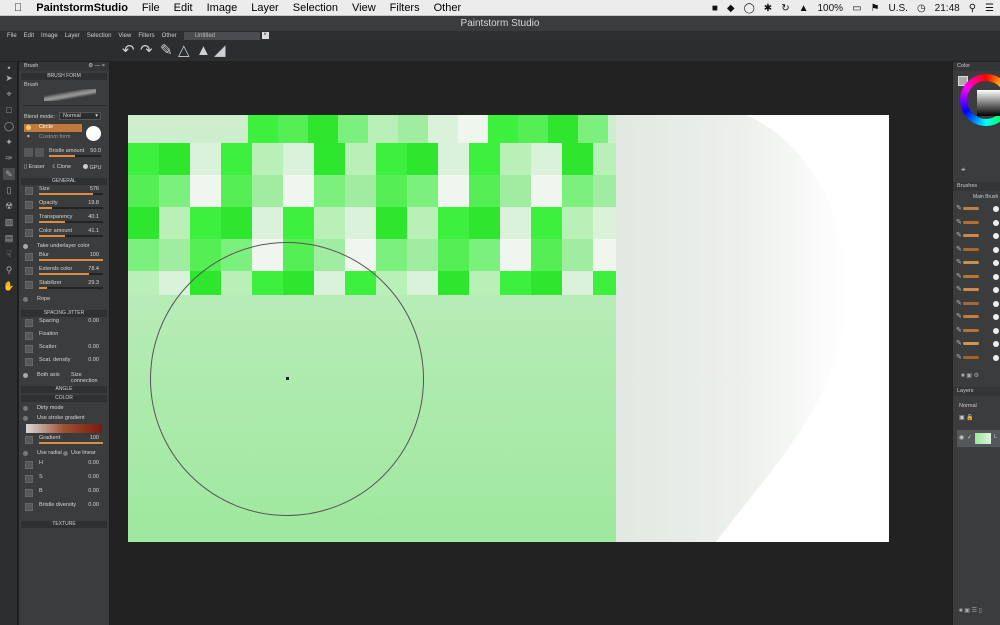 This screenshot has height=625, width=1000. Describe the element at coordinates (146, 36) in the screenshot. I see `appmenu-filters: Filters` at that location.